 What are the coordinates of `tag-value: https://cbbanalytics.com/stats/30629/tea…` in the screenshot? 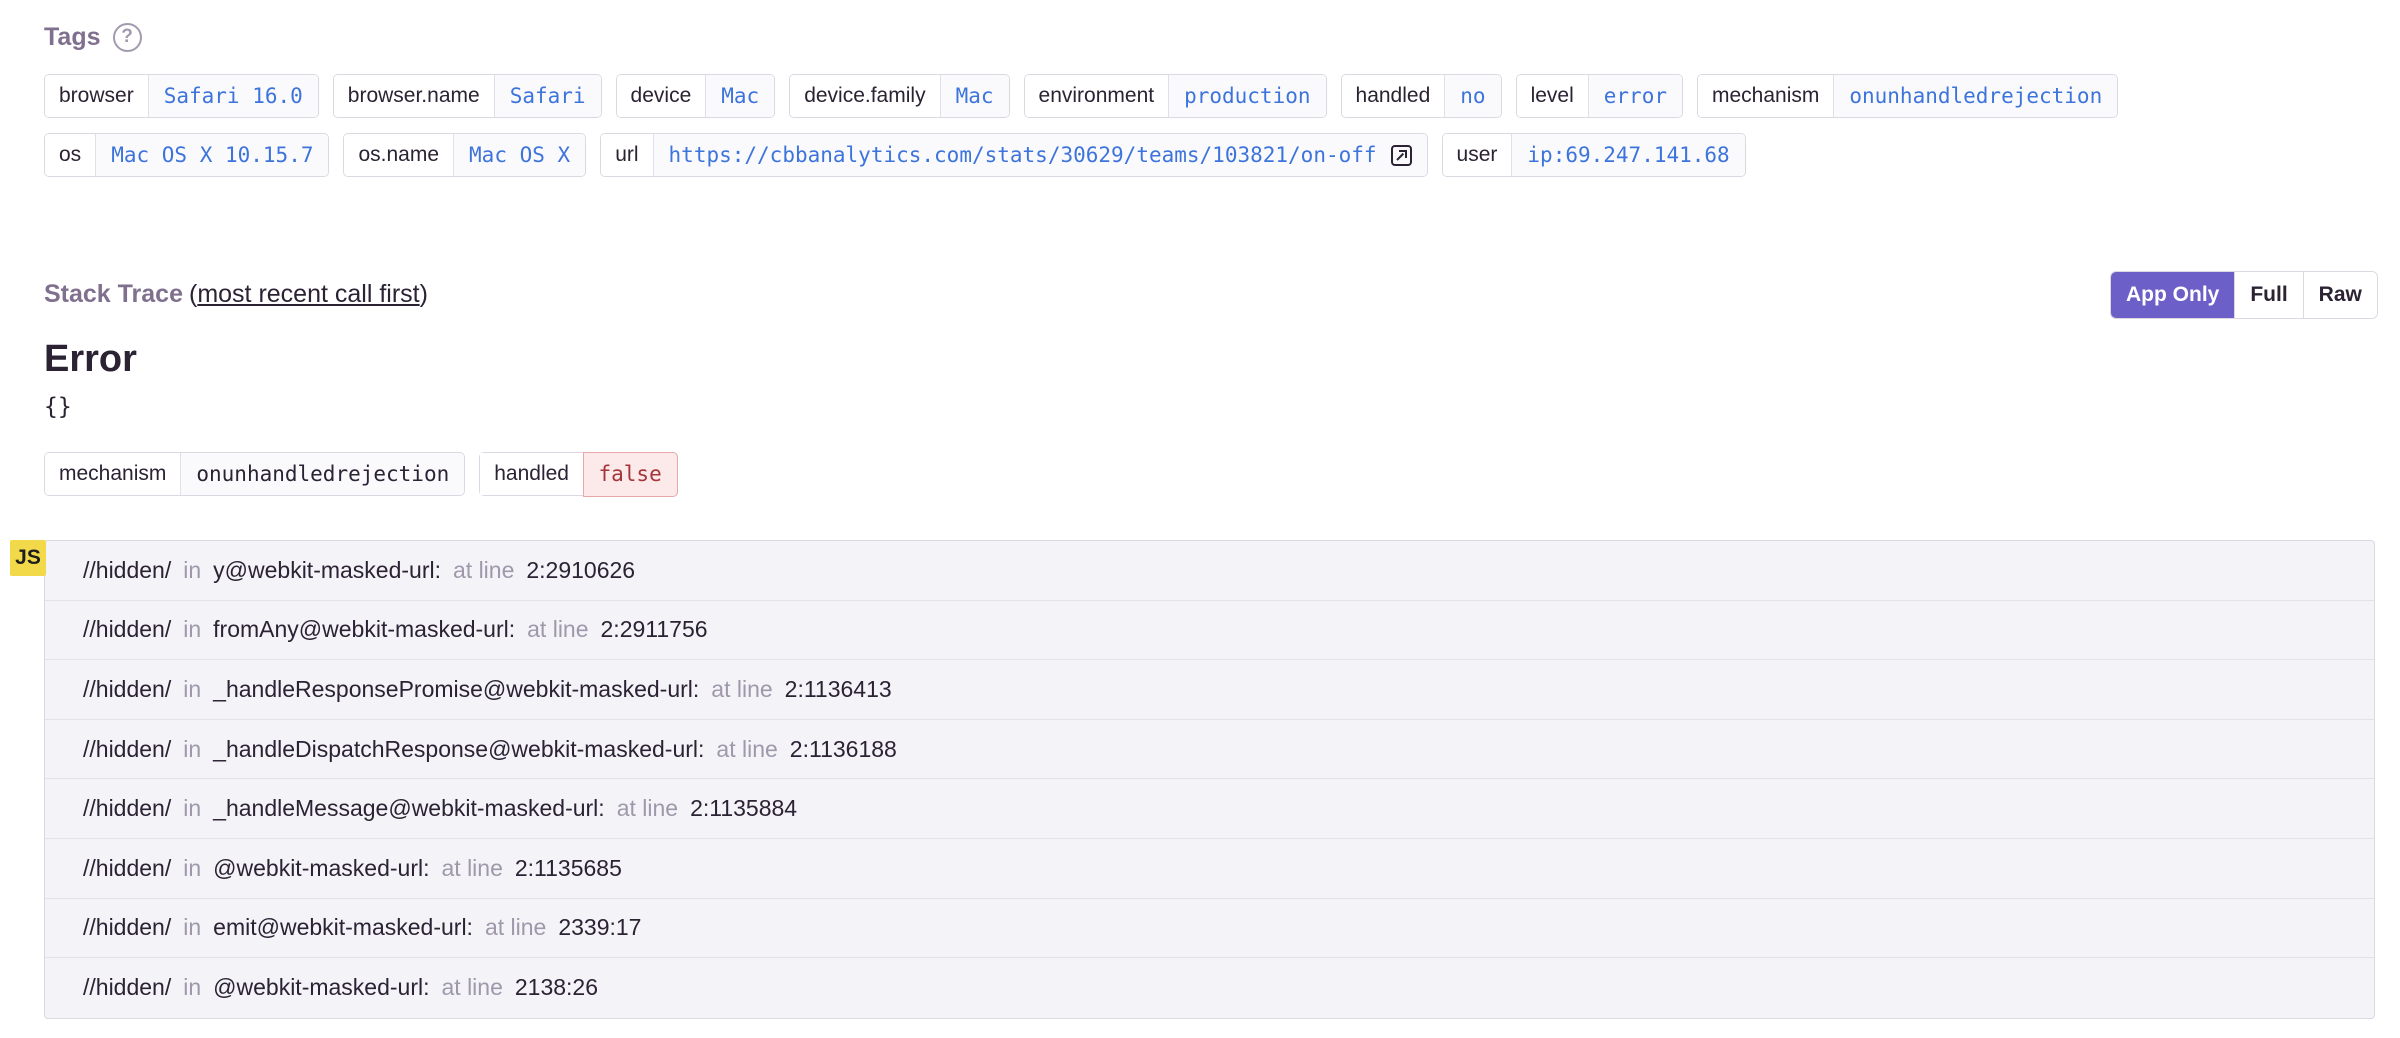 It's located at (1040, 155).